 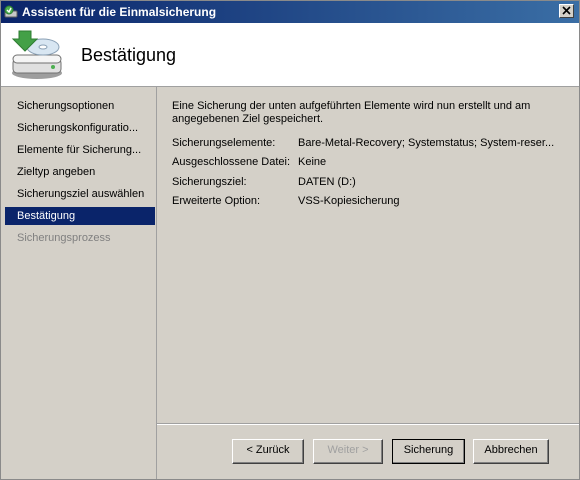 I want to click on step-zieltyp: Zieltyp angeben, so click(x=80, y=172).